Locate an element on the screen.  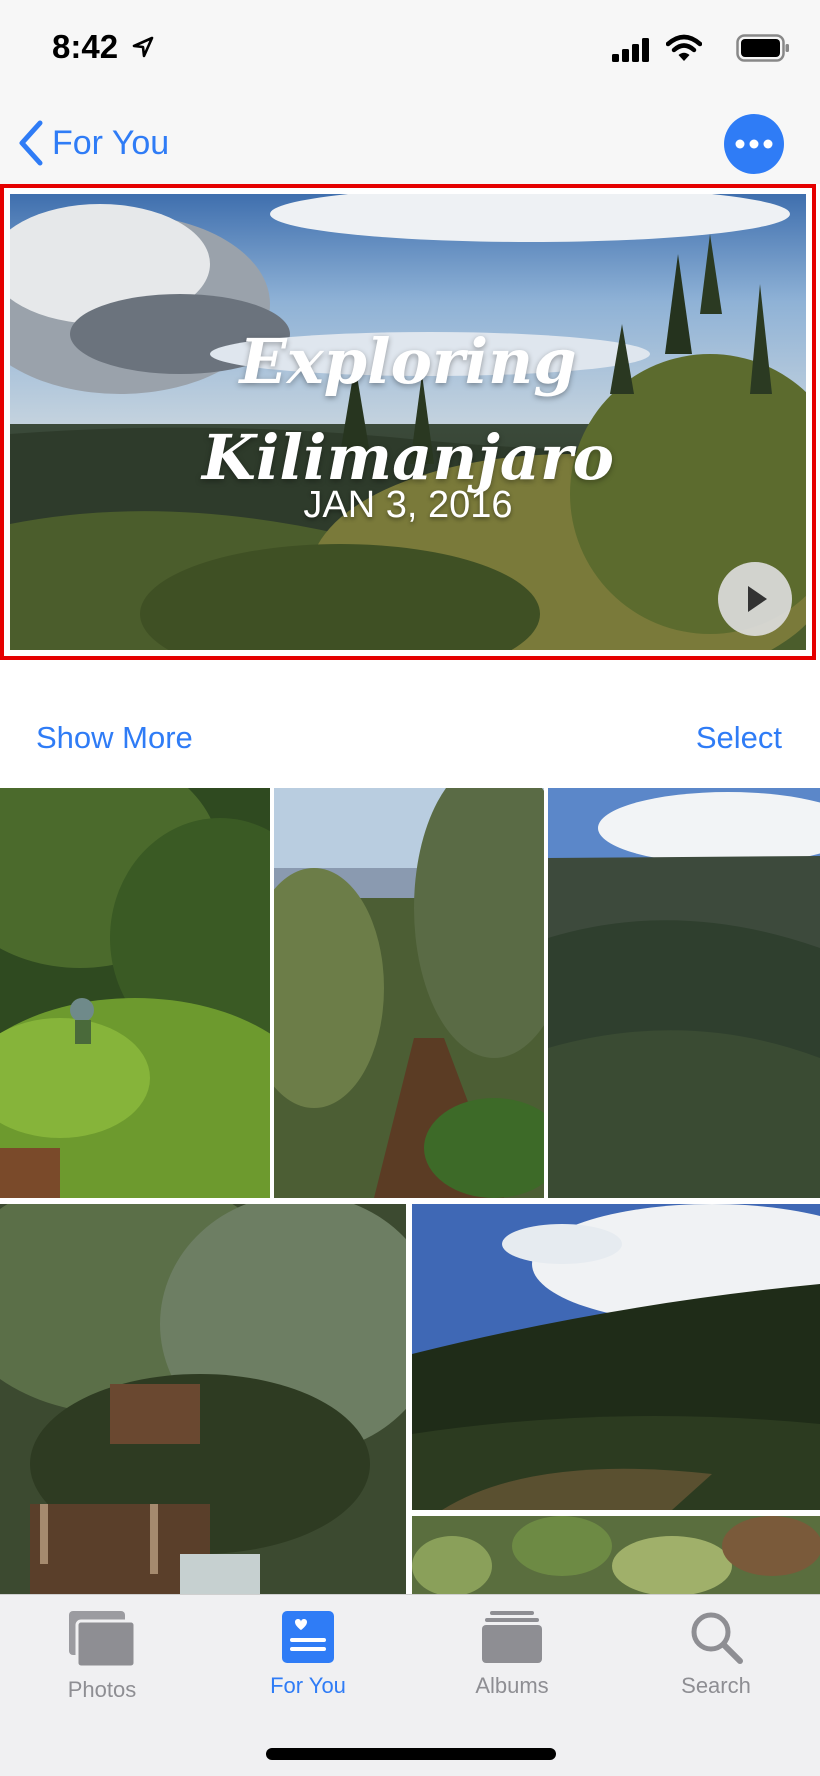
photo-plants-closeup-image is located at coordinates (616, 1555).